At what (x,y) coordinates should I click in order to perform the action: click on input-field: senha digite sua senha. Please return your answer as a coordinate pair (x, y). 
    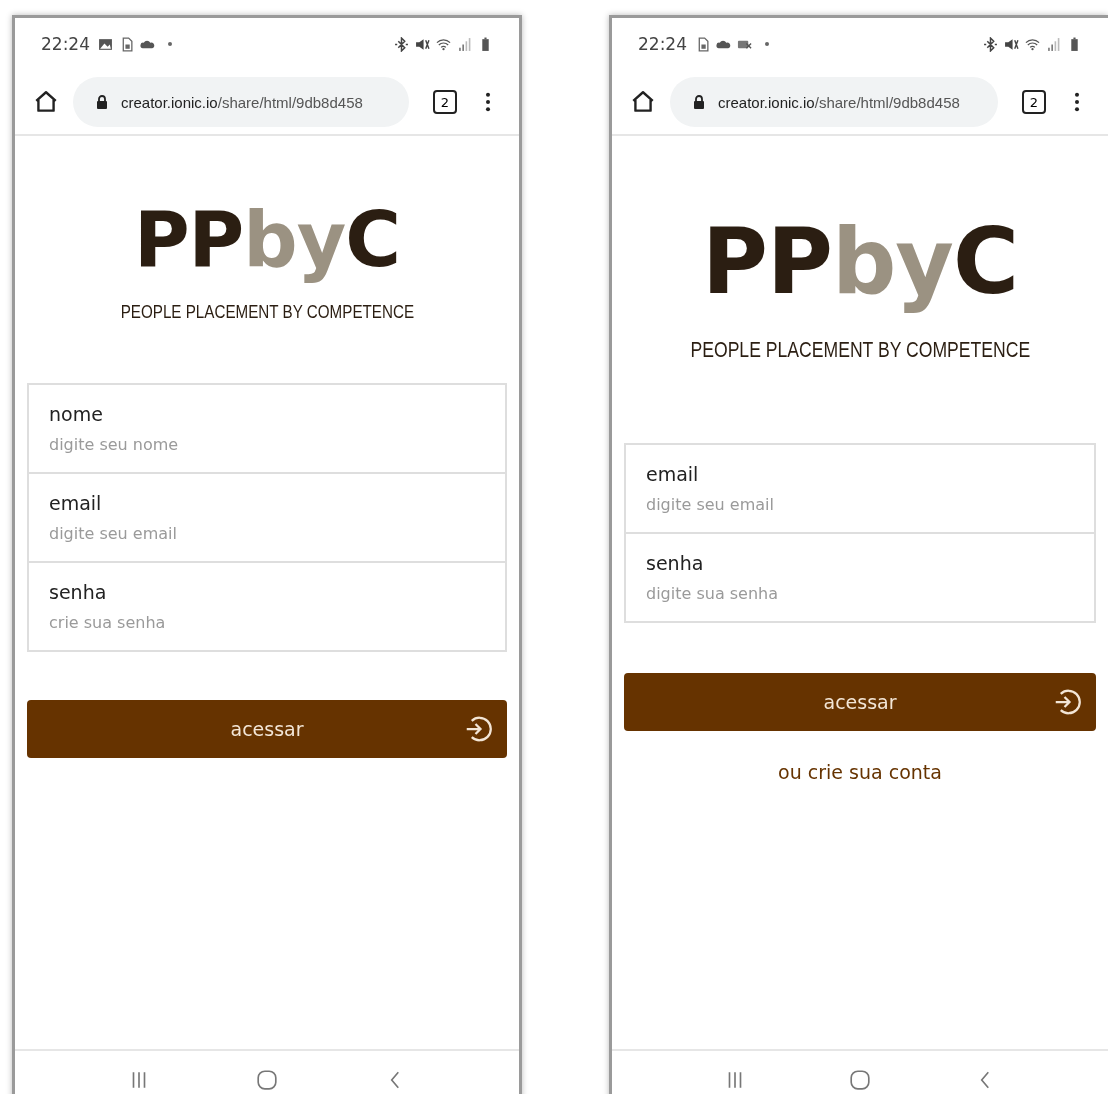
    Looking at the image, I should click on (860, 576).